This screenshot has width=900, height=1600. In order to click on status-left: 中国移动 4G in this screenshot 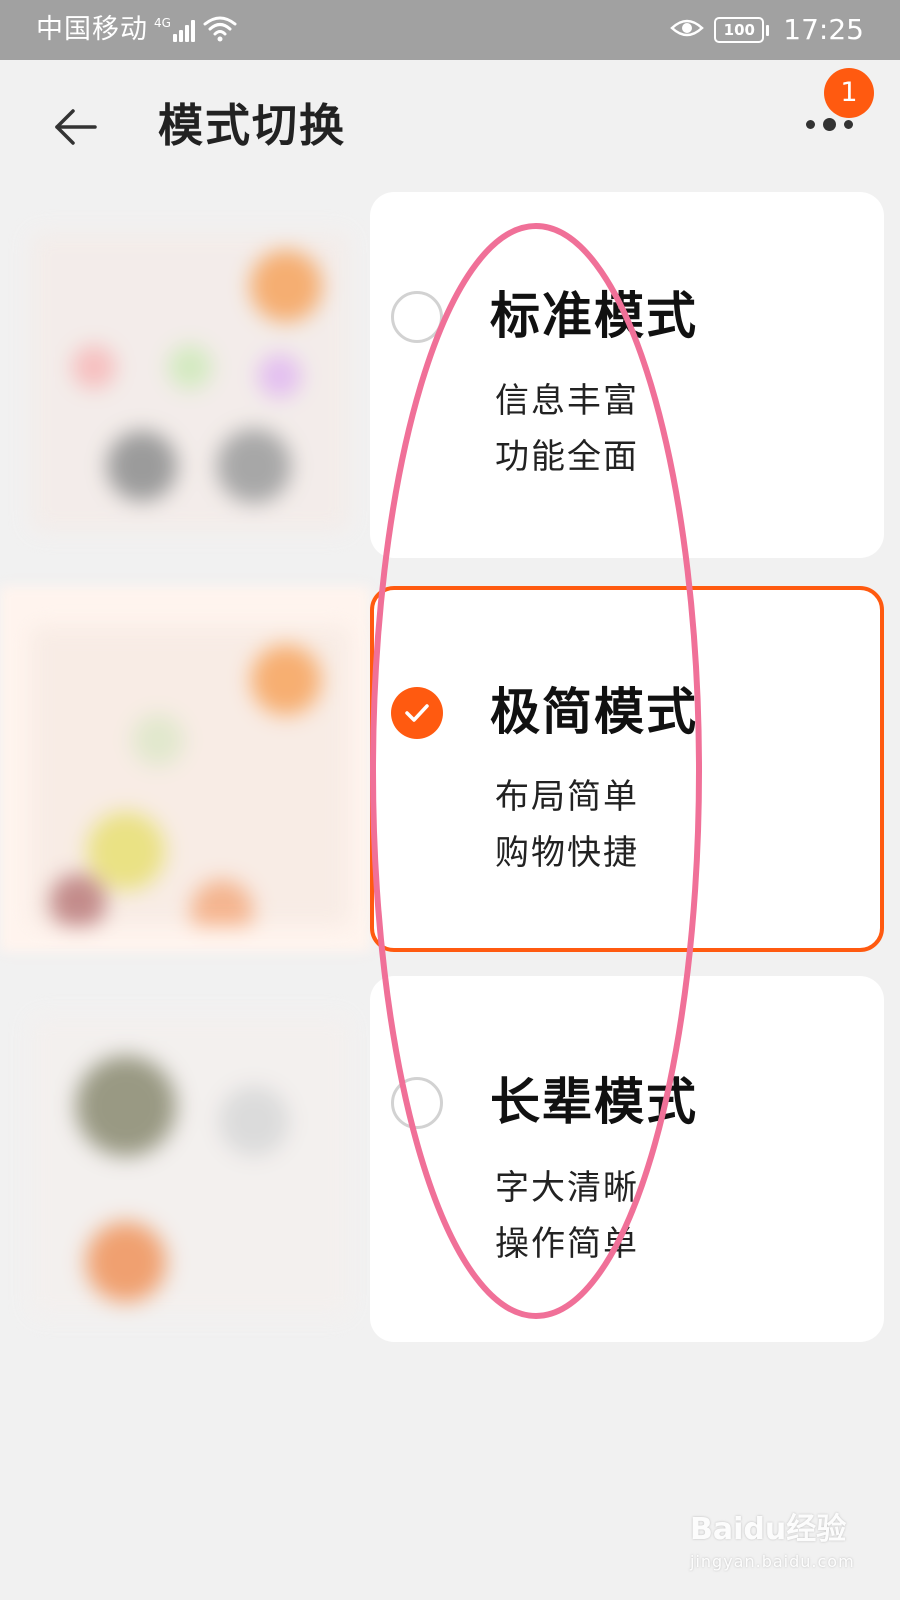, I will do `click(136, 30)`.